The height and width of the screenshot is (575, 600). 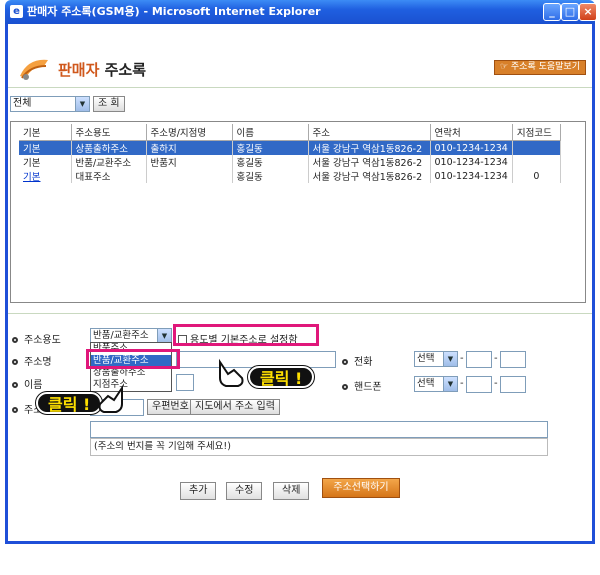 What do you see at coordinates (16, 11) in the screenshot?
I see `ie-icon: e` at bounding box center [16, 11].